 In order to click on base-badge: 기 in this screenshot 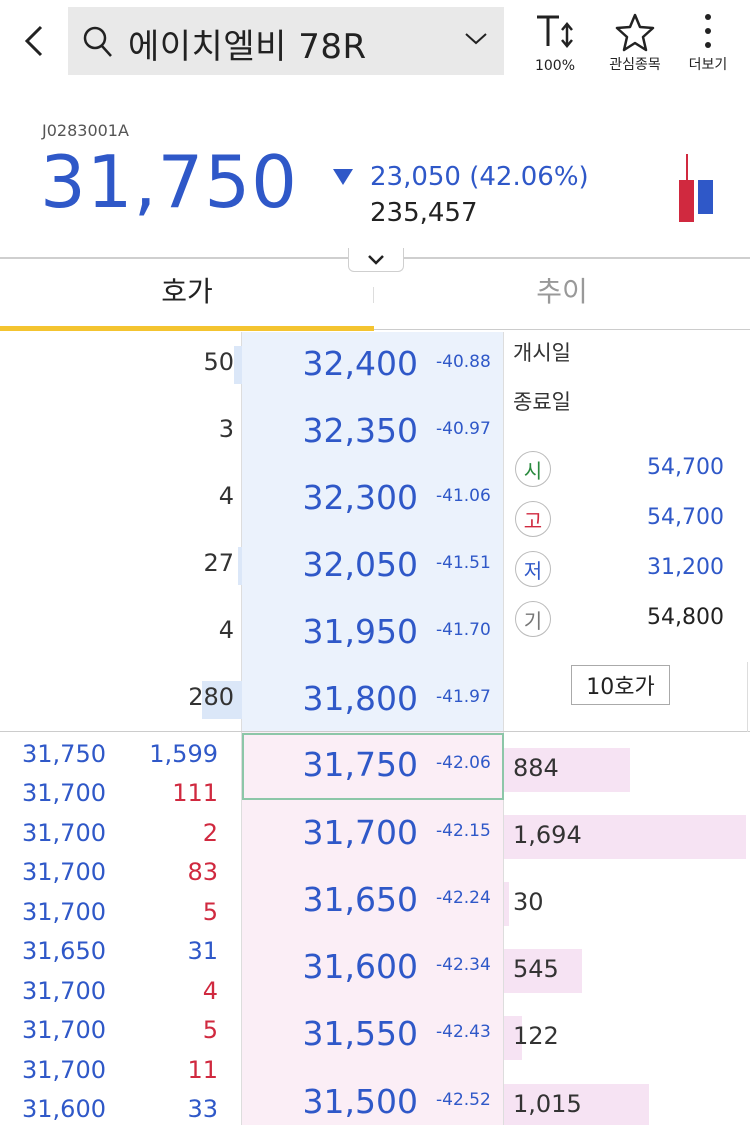, I will do `click(533, 619)`.